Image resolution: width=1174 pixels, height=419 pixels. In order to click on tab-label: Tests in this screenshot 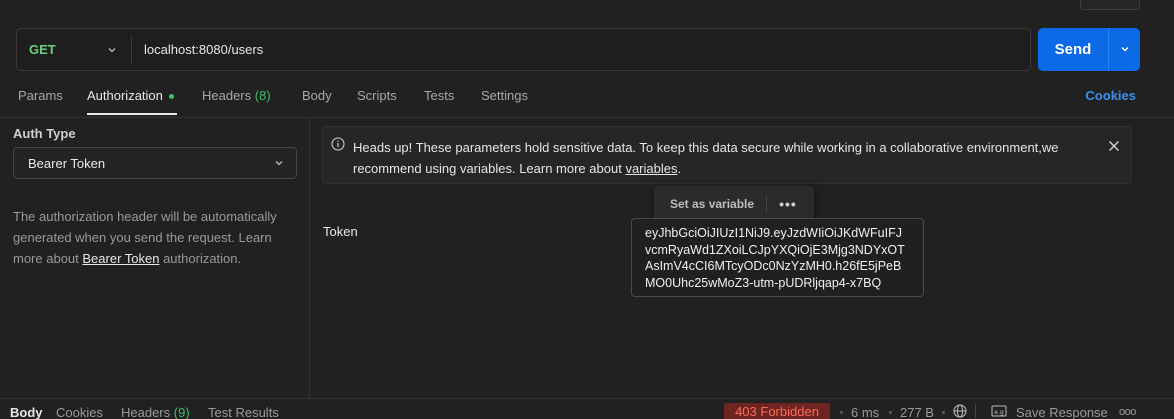, I will do `click(439, 95)`.